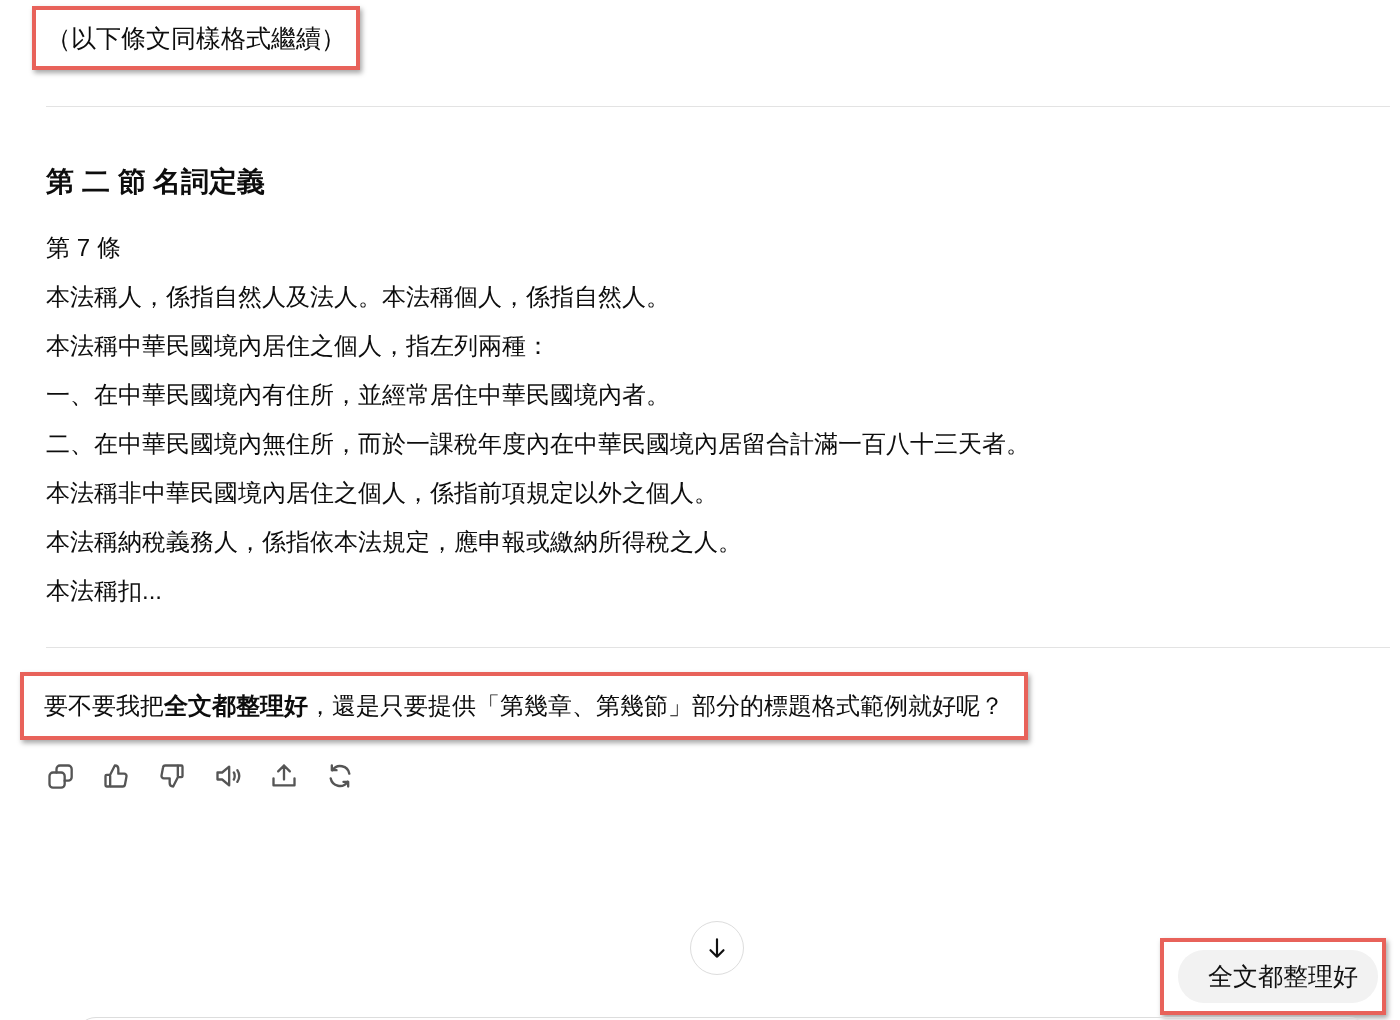 This screenshot has width=1400, height=1020. I want to click on scroll-down-button, so click(717, 948).